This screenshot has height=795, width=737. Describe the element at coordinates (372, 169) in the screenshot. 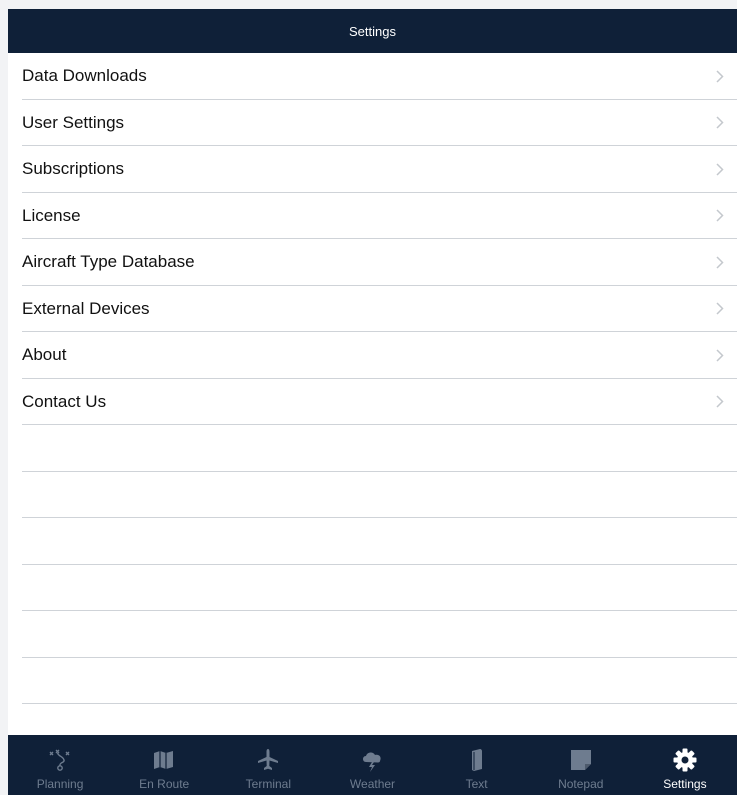

I see `settings-item-subscriptions: Subscriptions` at that location.